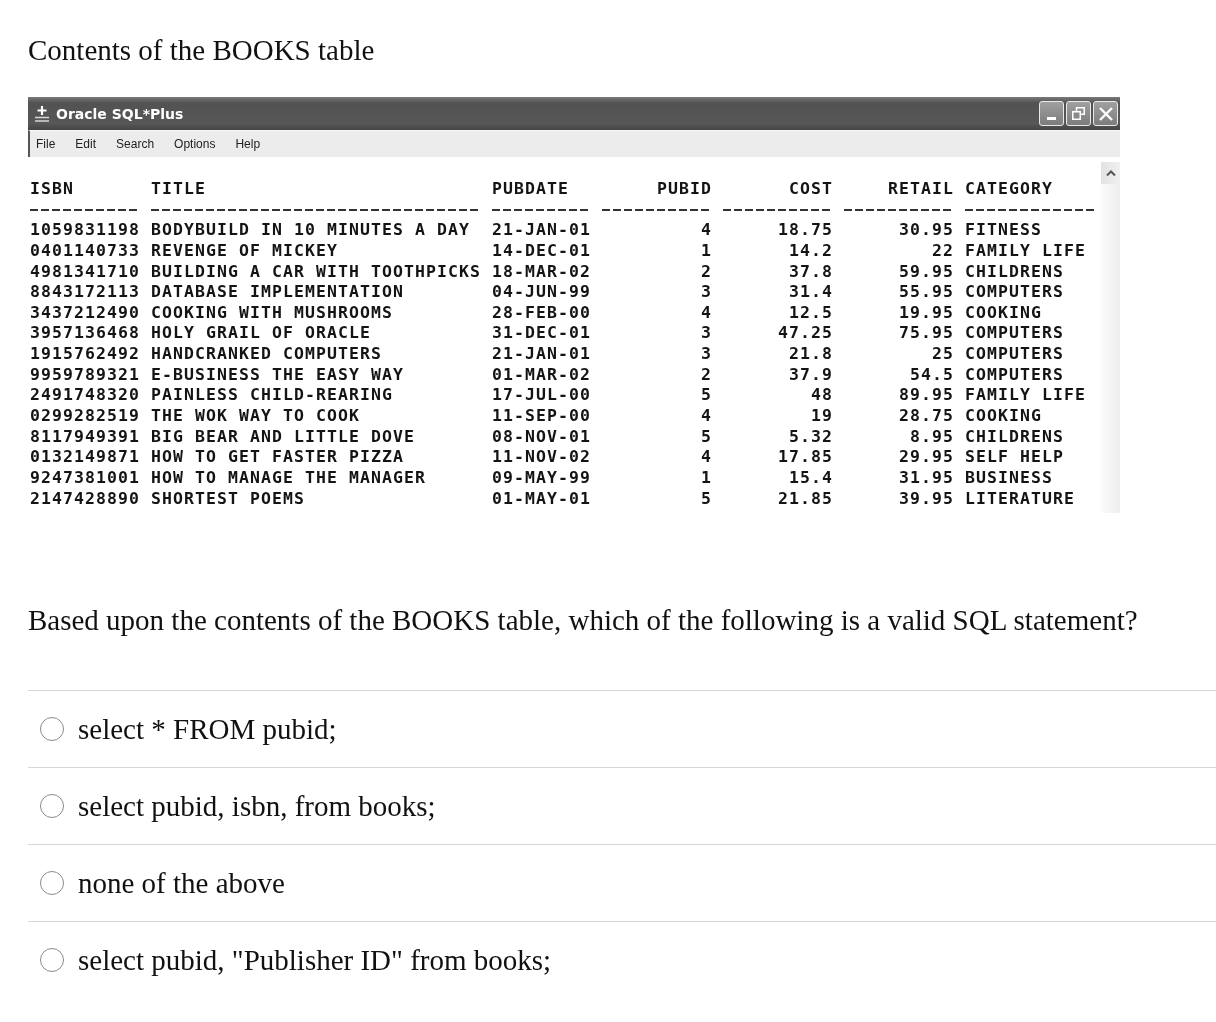  Describe the element at coordinates (804, 334) in the screenshot. I see `table-cell-text: 47.25` at that location.